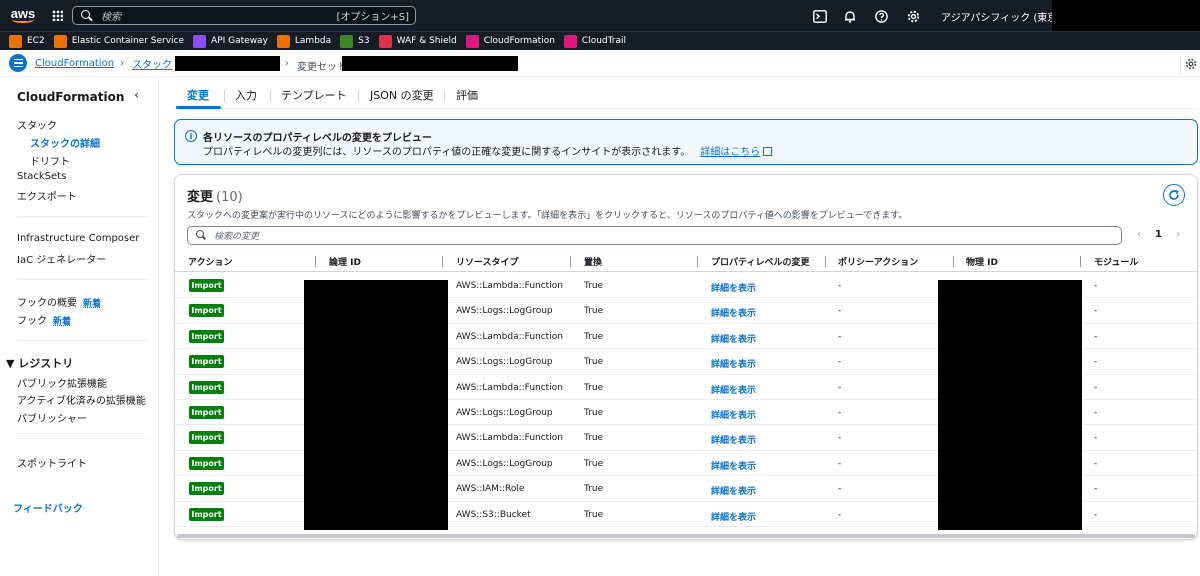 This screenshot has height=576, width=1200. Describe the element at coordinates (78, 238) in the screenshot. I see `sidebar-item-infrastructure-composer: Infrastructure Composer` at that location.